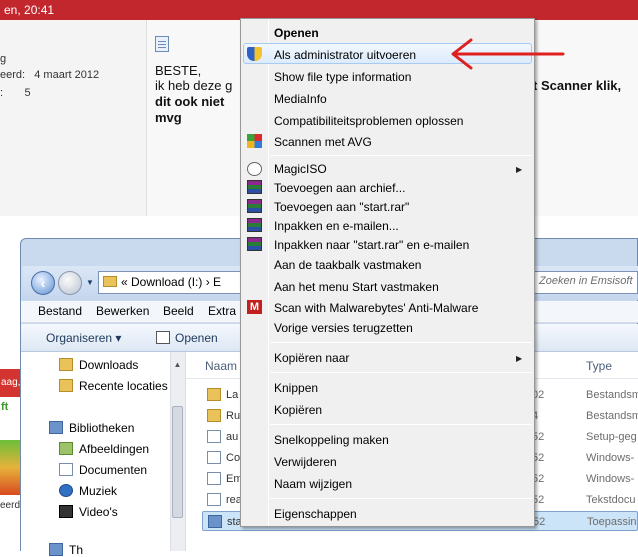  What do you see at coordinates (98, 512) in the screenshot?
I see `nav-item-videos: Video's` at bounding box center [98, 512].